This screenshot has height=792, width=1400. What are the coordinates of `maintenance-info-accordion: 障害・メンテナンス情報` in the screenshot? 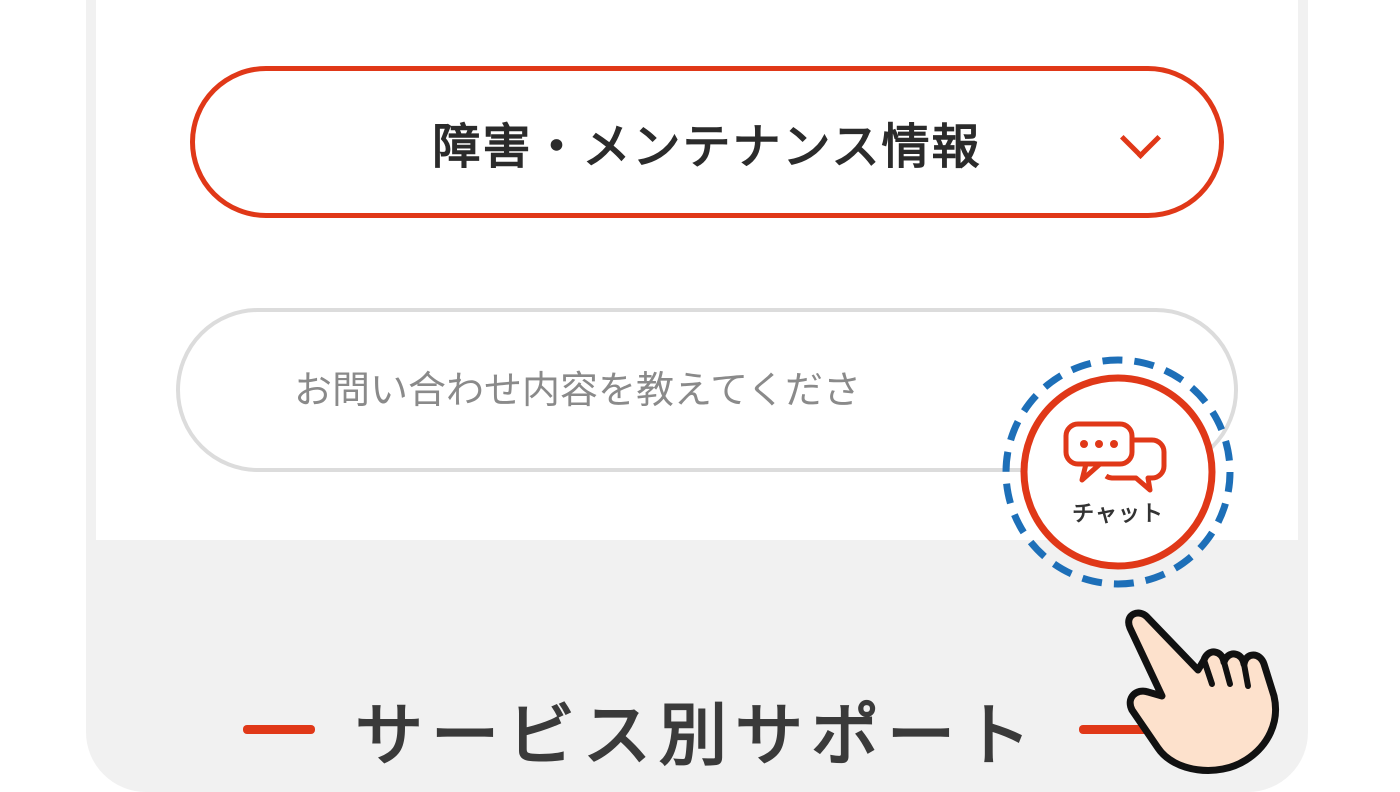 It's located at (707, 142).